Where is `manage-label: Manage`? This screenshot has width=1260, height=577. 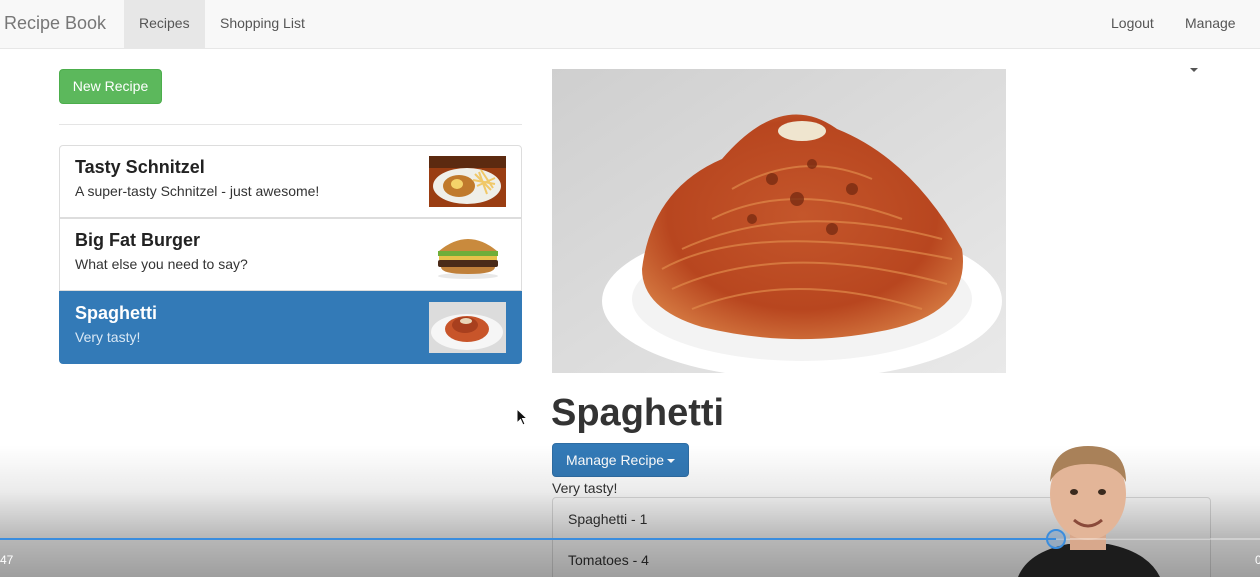 manage-label: Manage is located at coordinates (1210, 23).